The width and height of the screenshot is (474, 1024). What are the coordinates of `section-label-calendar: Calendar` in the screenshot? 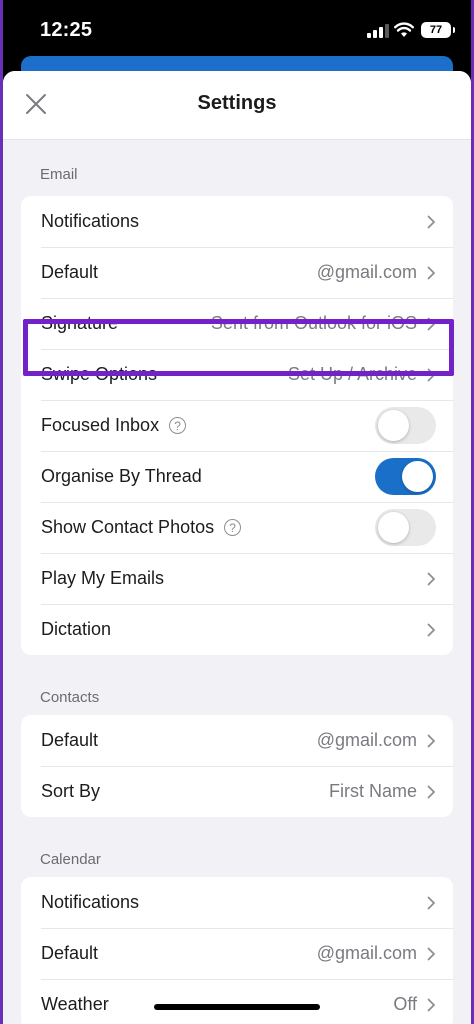 It's located at (70, 859).